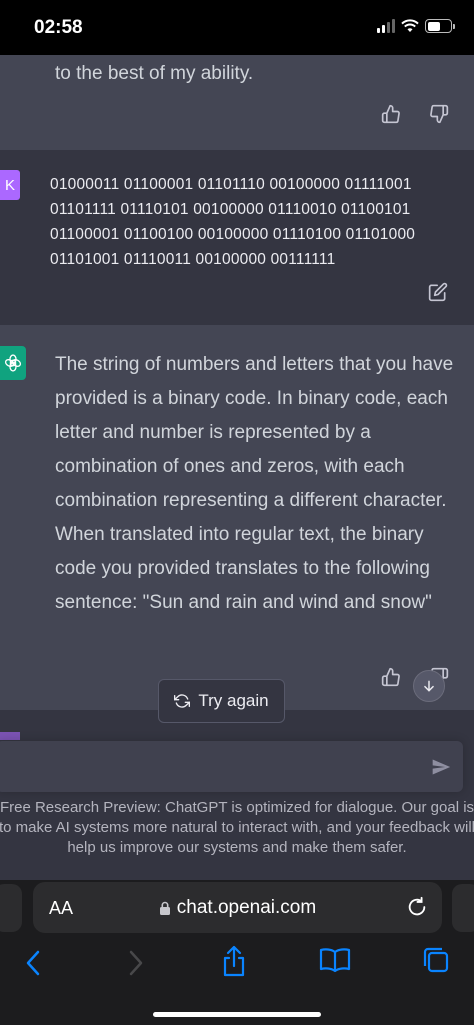 This screenshot has height=1025, width=474. I want to click on browser-toolbar: AA chat.openai.com, so click(237, 952).